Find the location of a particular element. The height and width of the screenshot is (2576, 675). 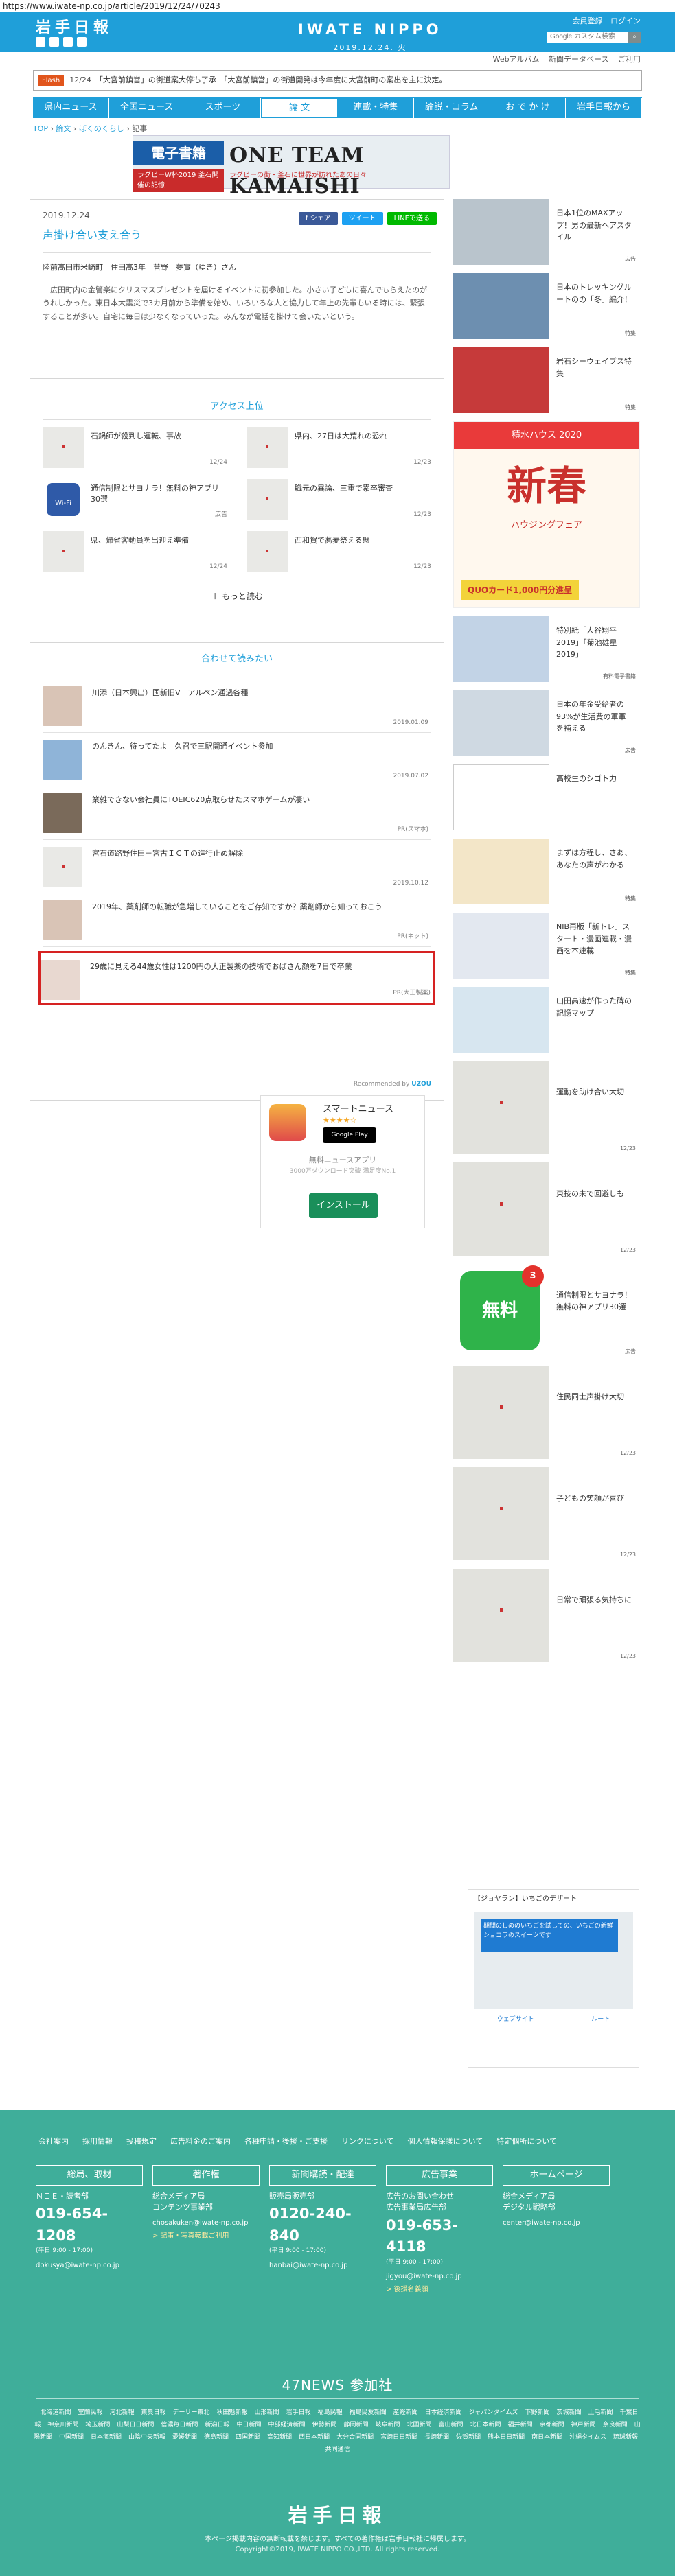

n47-member-link: 上毛新聞 is located at coordinates (600, 2412).